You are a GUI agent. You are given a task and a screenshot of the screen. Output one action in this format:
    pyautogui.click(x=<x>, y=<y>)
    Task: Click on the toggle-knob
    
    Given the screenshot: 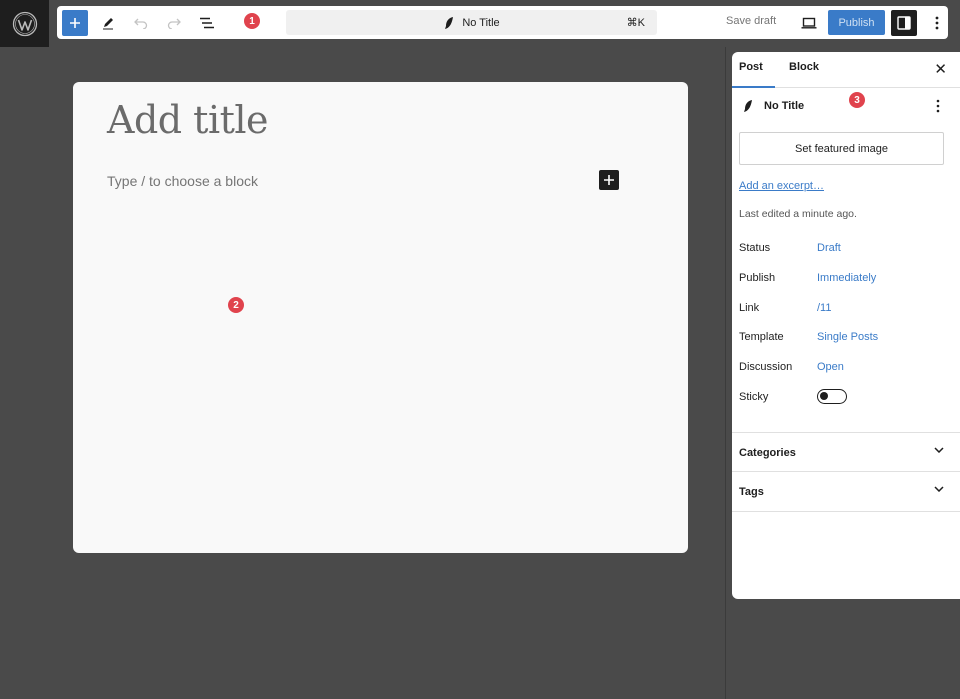 What is the action you would take?
    pyautogui.click(x=824, y=396)
    